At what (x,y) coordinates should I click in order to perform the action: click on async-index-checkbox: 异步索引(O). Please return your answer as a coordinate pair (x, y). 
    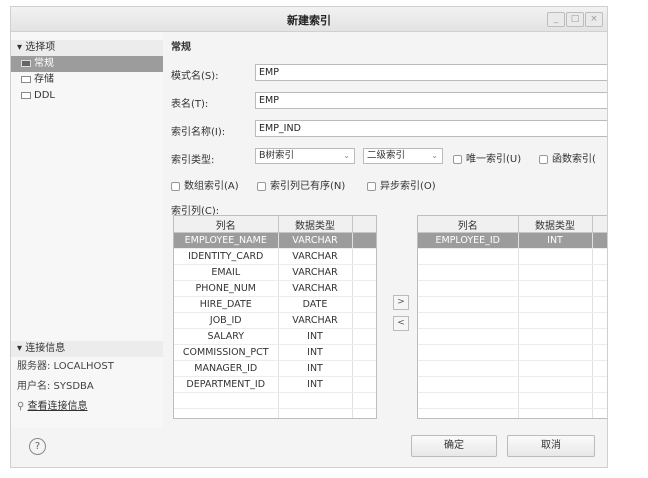
    Looking at the image, I should click on (401, 184).